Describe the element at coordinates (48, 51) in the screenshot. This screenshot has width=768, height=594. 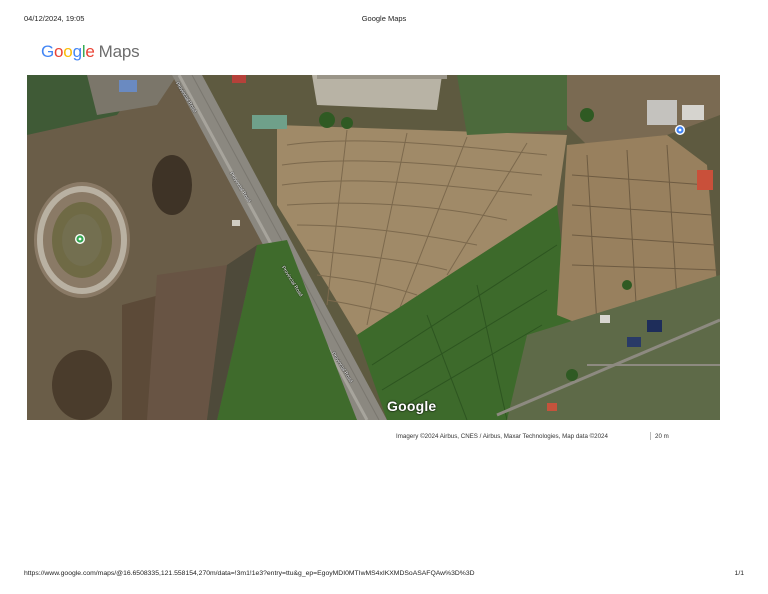
I see `logo-letter: G` at that location.